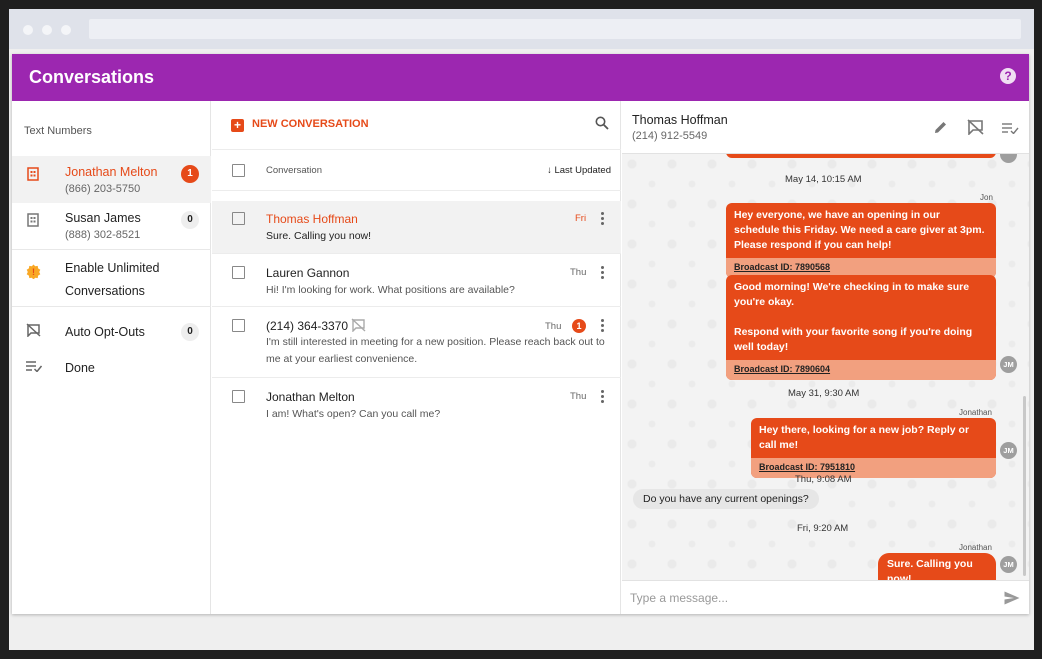 Image resolution: width=1042 pixels, height=659 pixels. Describe the element at coordinates (975, 412) in the screenshot. I see `sender-label: Jonathan` at that location.